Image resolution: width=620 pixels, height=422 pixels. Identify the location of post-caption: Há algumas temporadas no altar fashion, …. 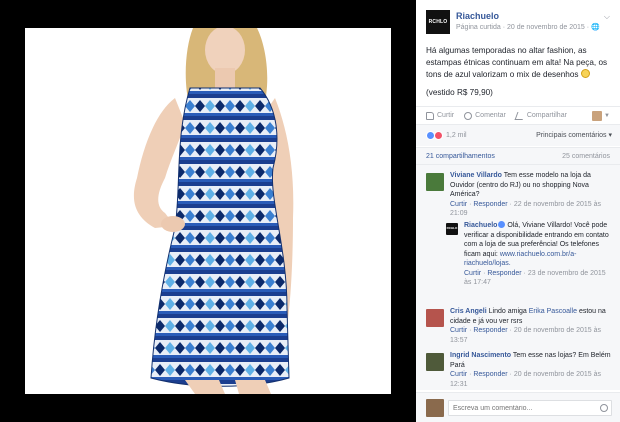
(519, 72).